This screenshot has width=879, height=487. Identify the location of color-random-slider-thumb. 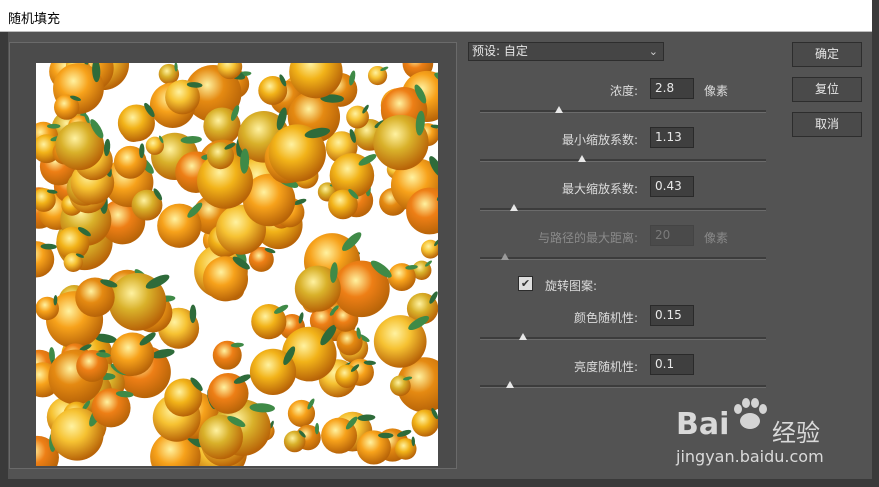
(523, 336).